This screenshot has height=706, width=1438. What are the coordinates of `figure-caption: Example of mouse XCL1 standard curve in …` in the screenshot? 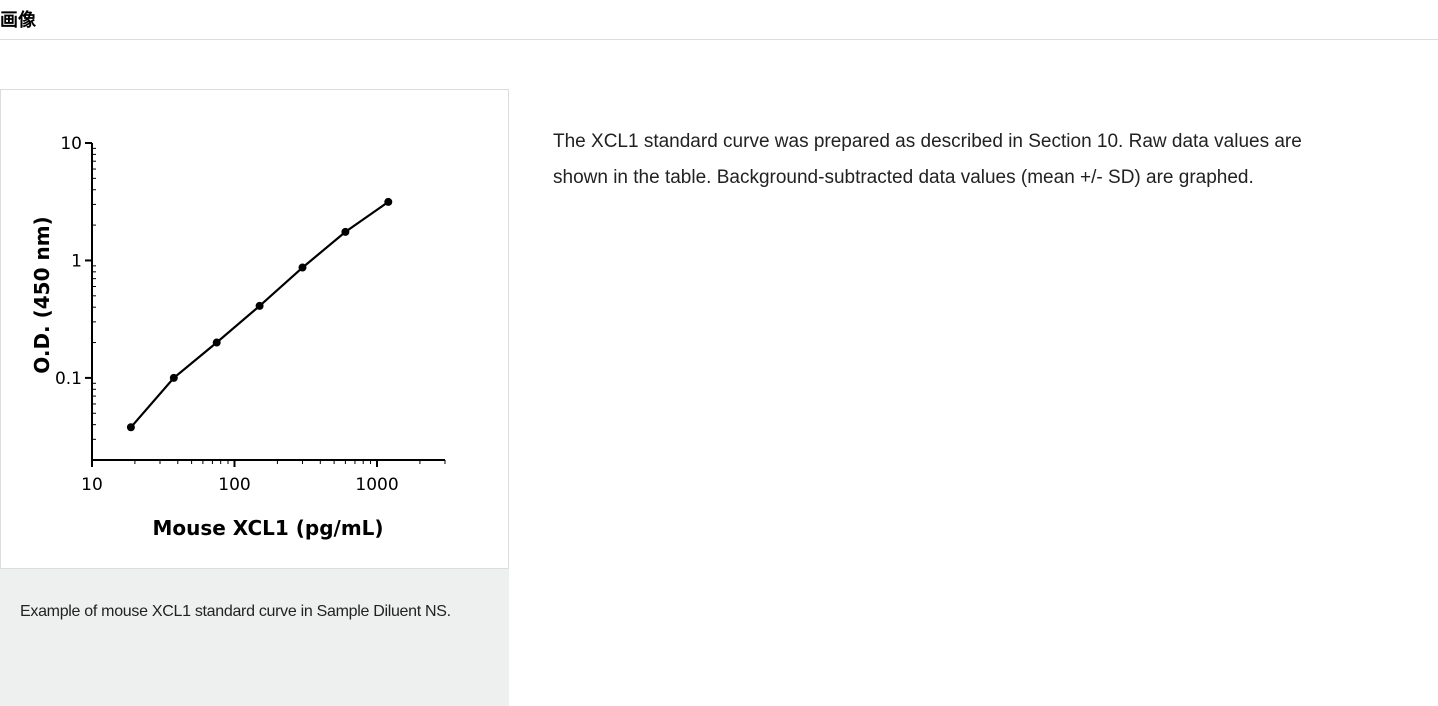 It's located at (254, 637).